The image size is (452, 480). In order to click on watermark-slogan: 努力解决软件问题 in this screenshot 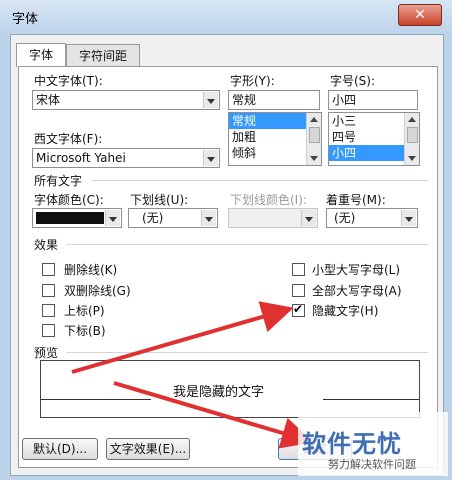, I will do `click(372, 464)`.